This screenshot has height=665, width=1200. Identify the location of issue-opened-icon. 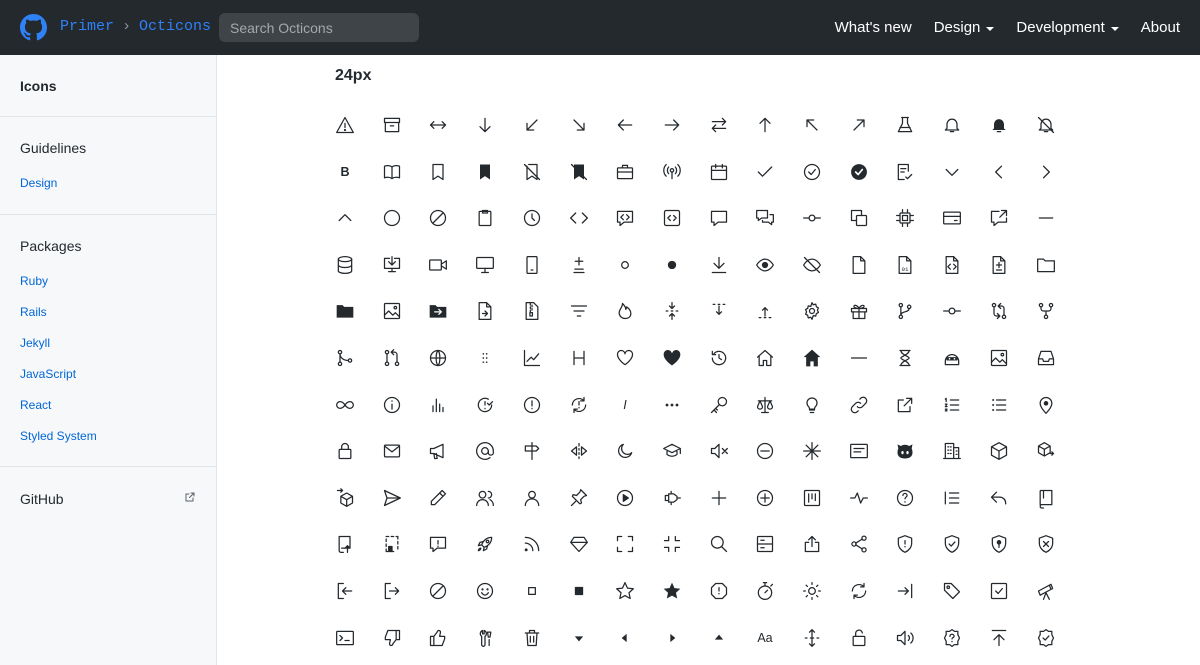
(532, 405).